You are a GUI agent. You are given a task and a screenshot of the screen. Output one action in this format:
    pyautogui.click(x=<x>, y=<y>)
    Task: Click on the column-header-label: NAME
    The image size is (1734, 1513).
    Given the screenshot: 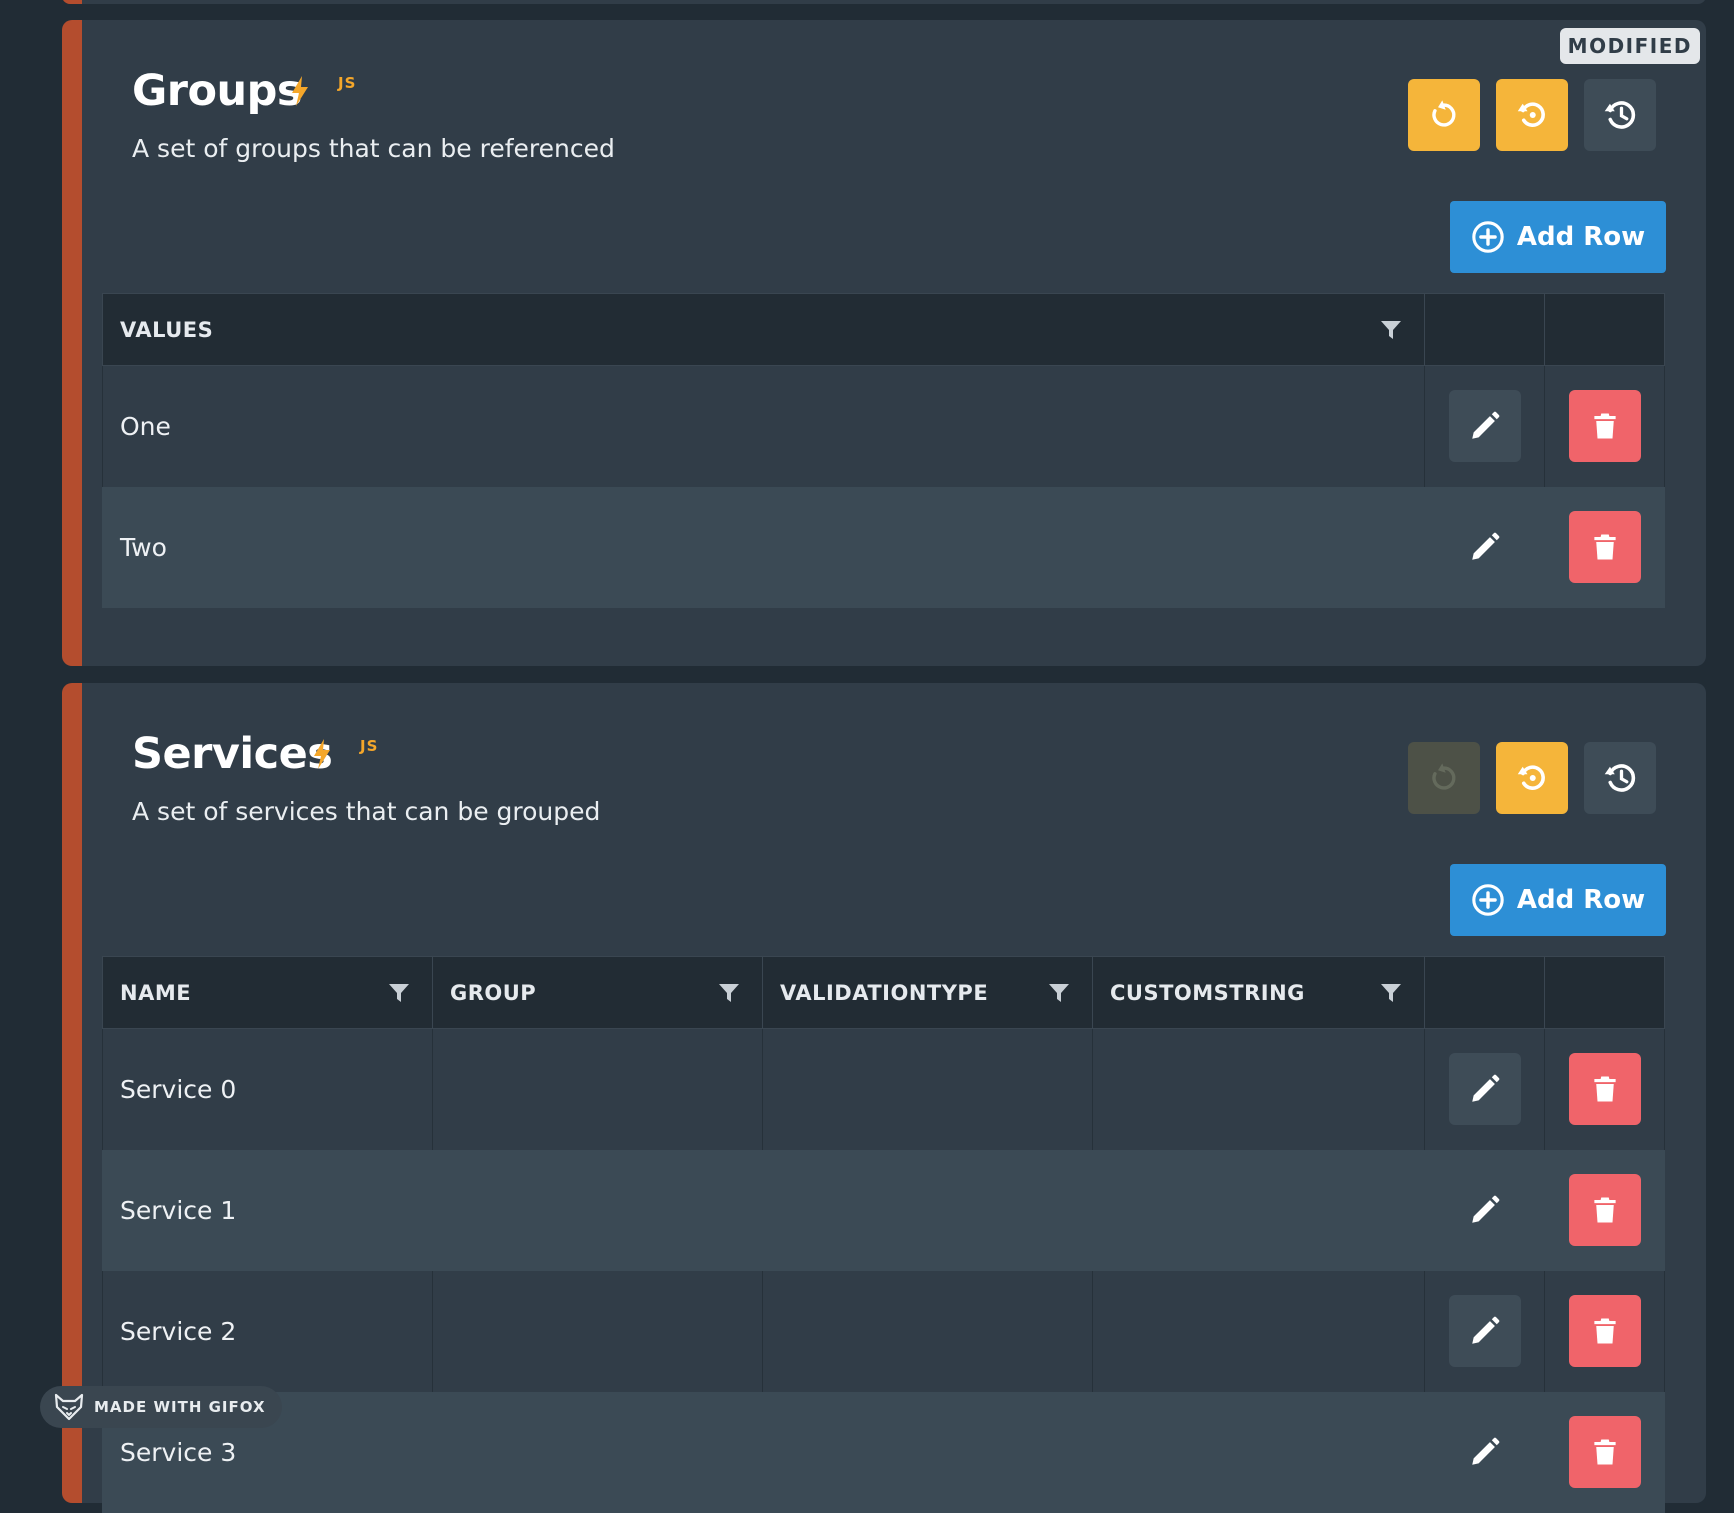 What is the action you would take?
    pyautogui.click(x=156, y=992)
    